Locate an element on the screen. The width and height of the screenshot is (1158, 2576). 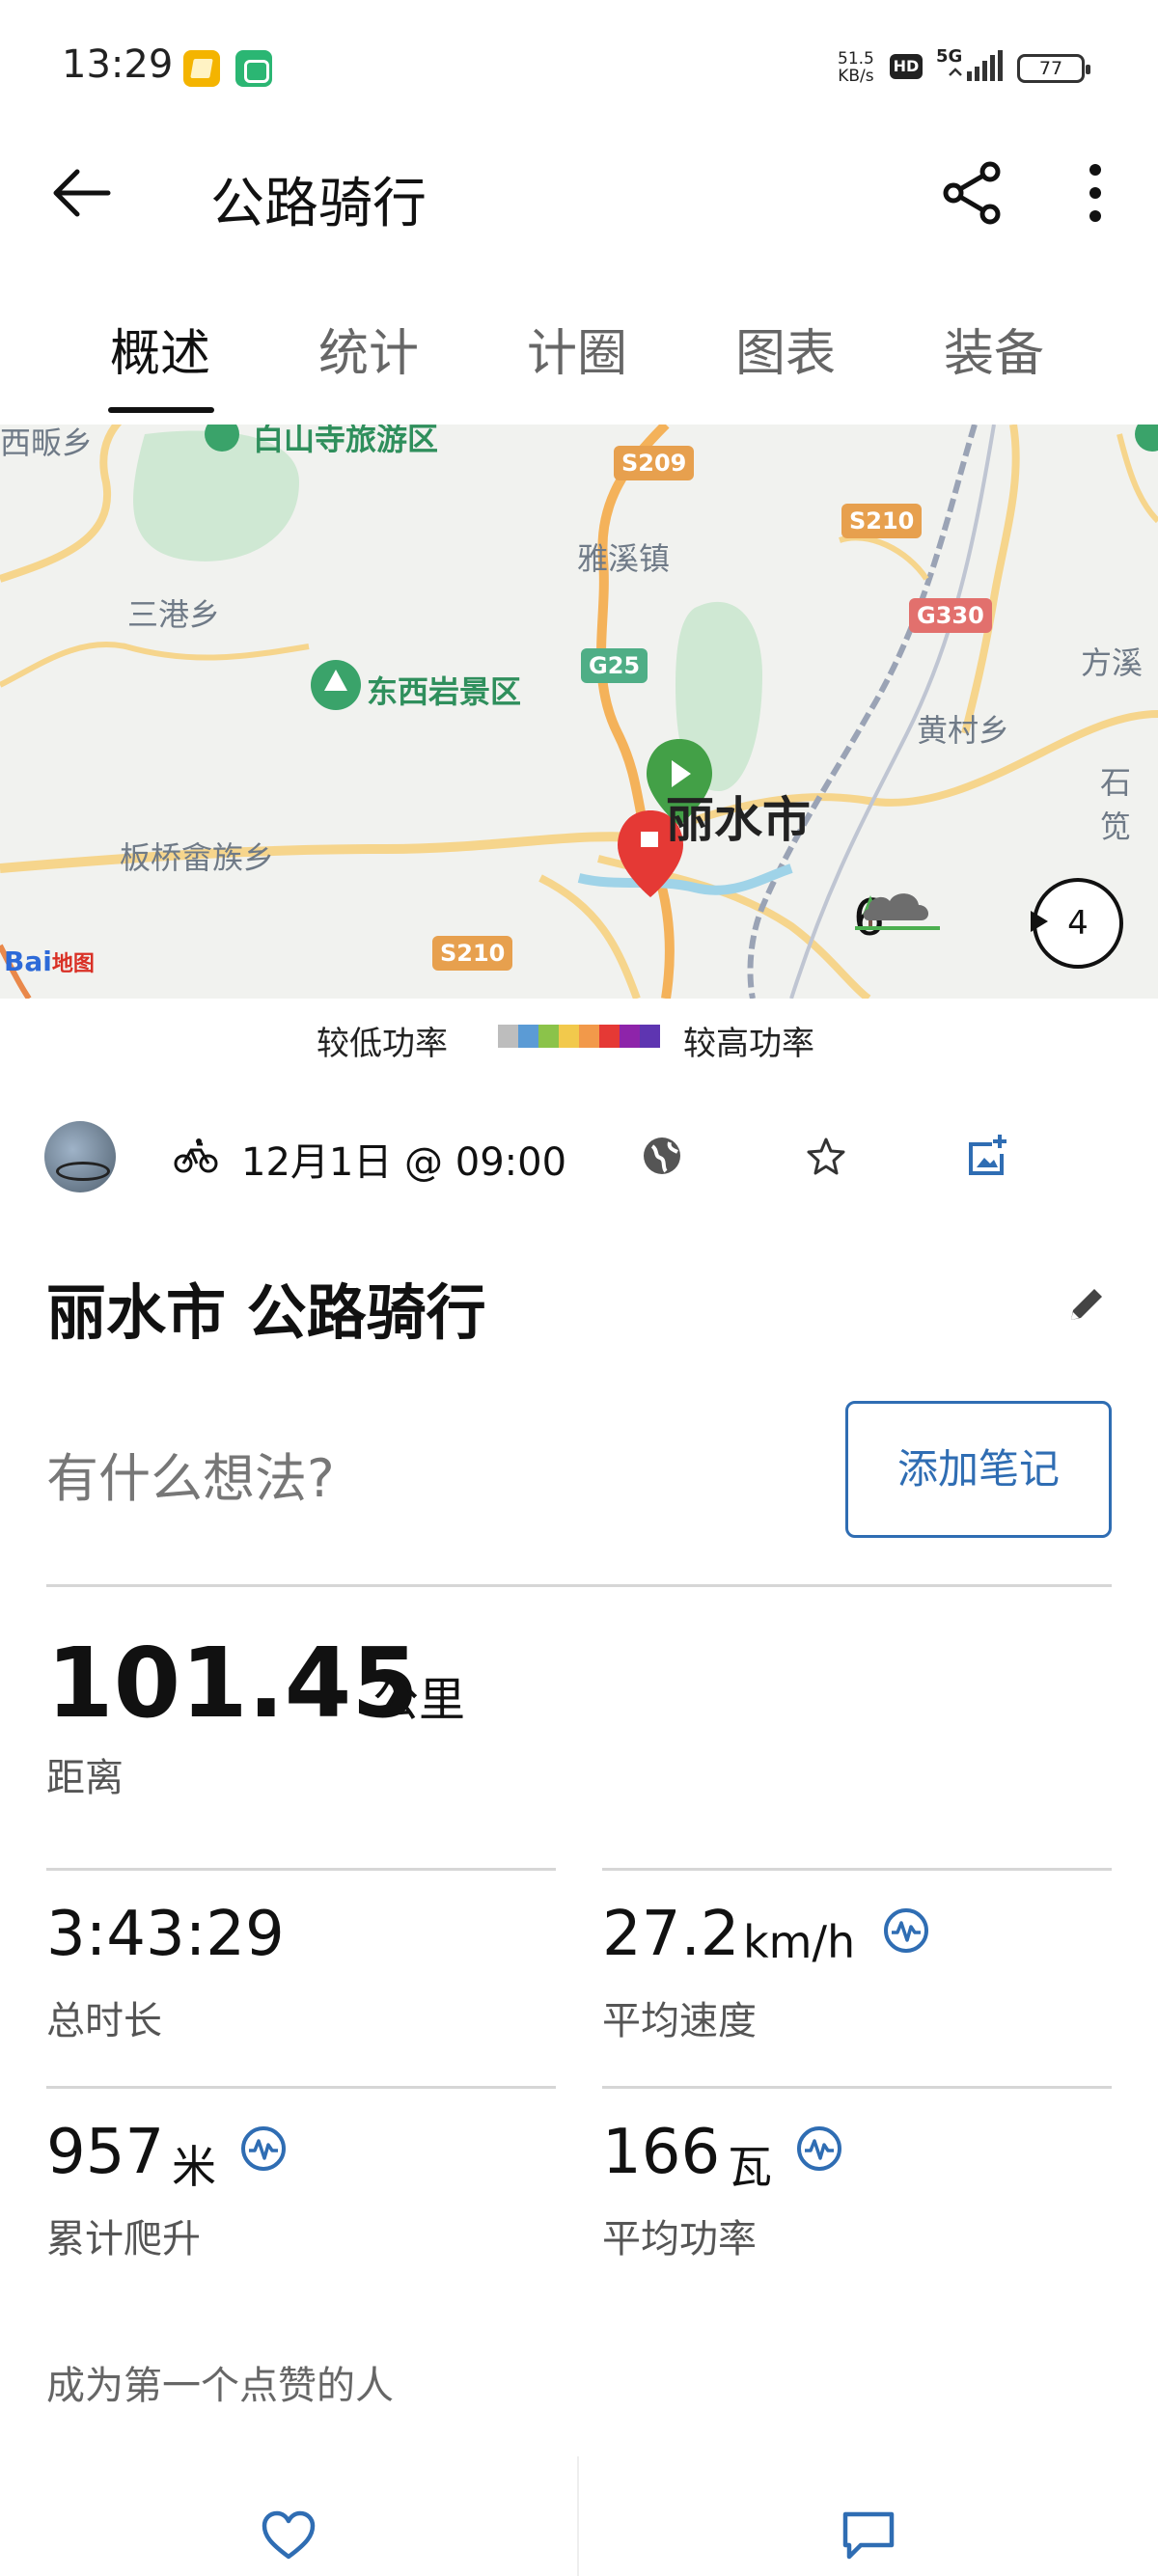
globe-icon is located at coordinates (662, 1156).